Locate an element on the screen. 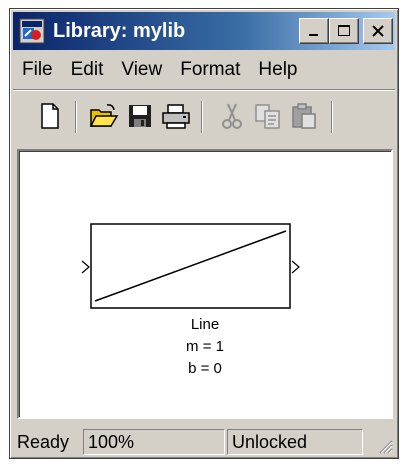 Image resolution: width=406 pixels, height=465 pixels. toolbar is located at coordinates (204, 116).